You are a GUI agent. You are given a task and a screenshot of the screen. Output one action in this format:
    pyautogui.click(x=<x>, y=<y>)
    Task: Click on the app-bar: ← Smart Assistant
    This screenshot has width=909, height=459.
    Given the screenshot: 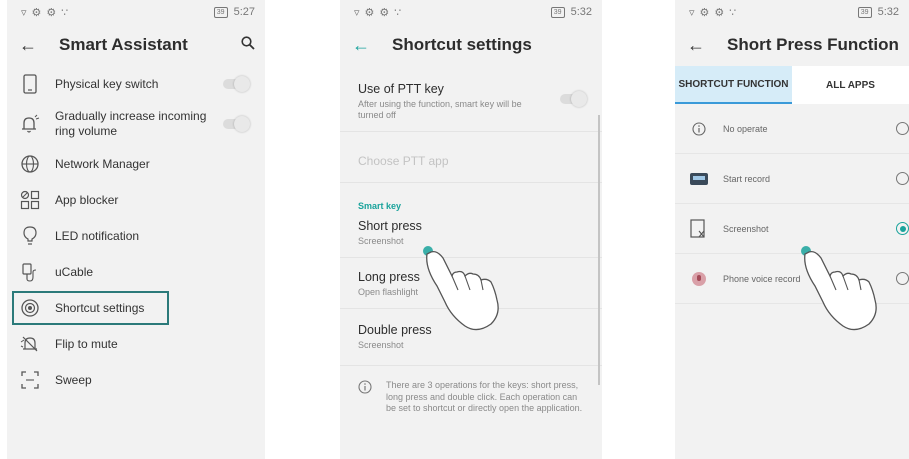 What is the action you would take?
    pyautogui.click(x=136, y=45)
    